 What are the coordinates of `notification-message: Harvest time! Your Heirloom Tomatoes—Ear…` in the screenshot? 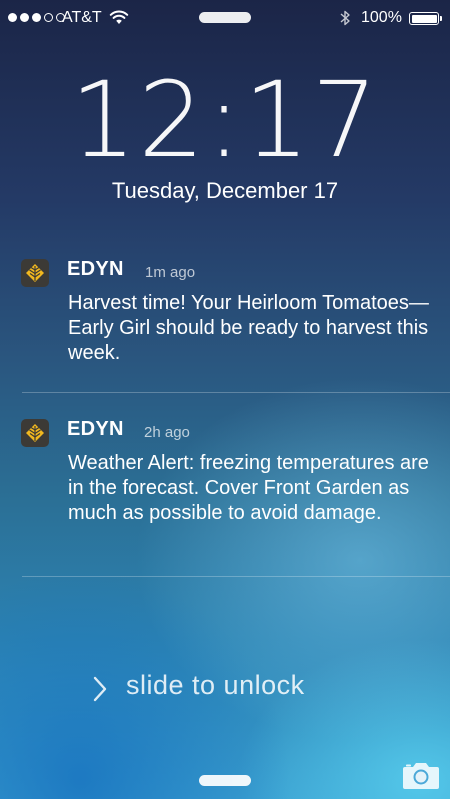 It's located at (248, 328).